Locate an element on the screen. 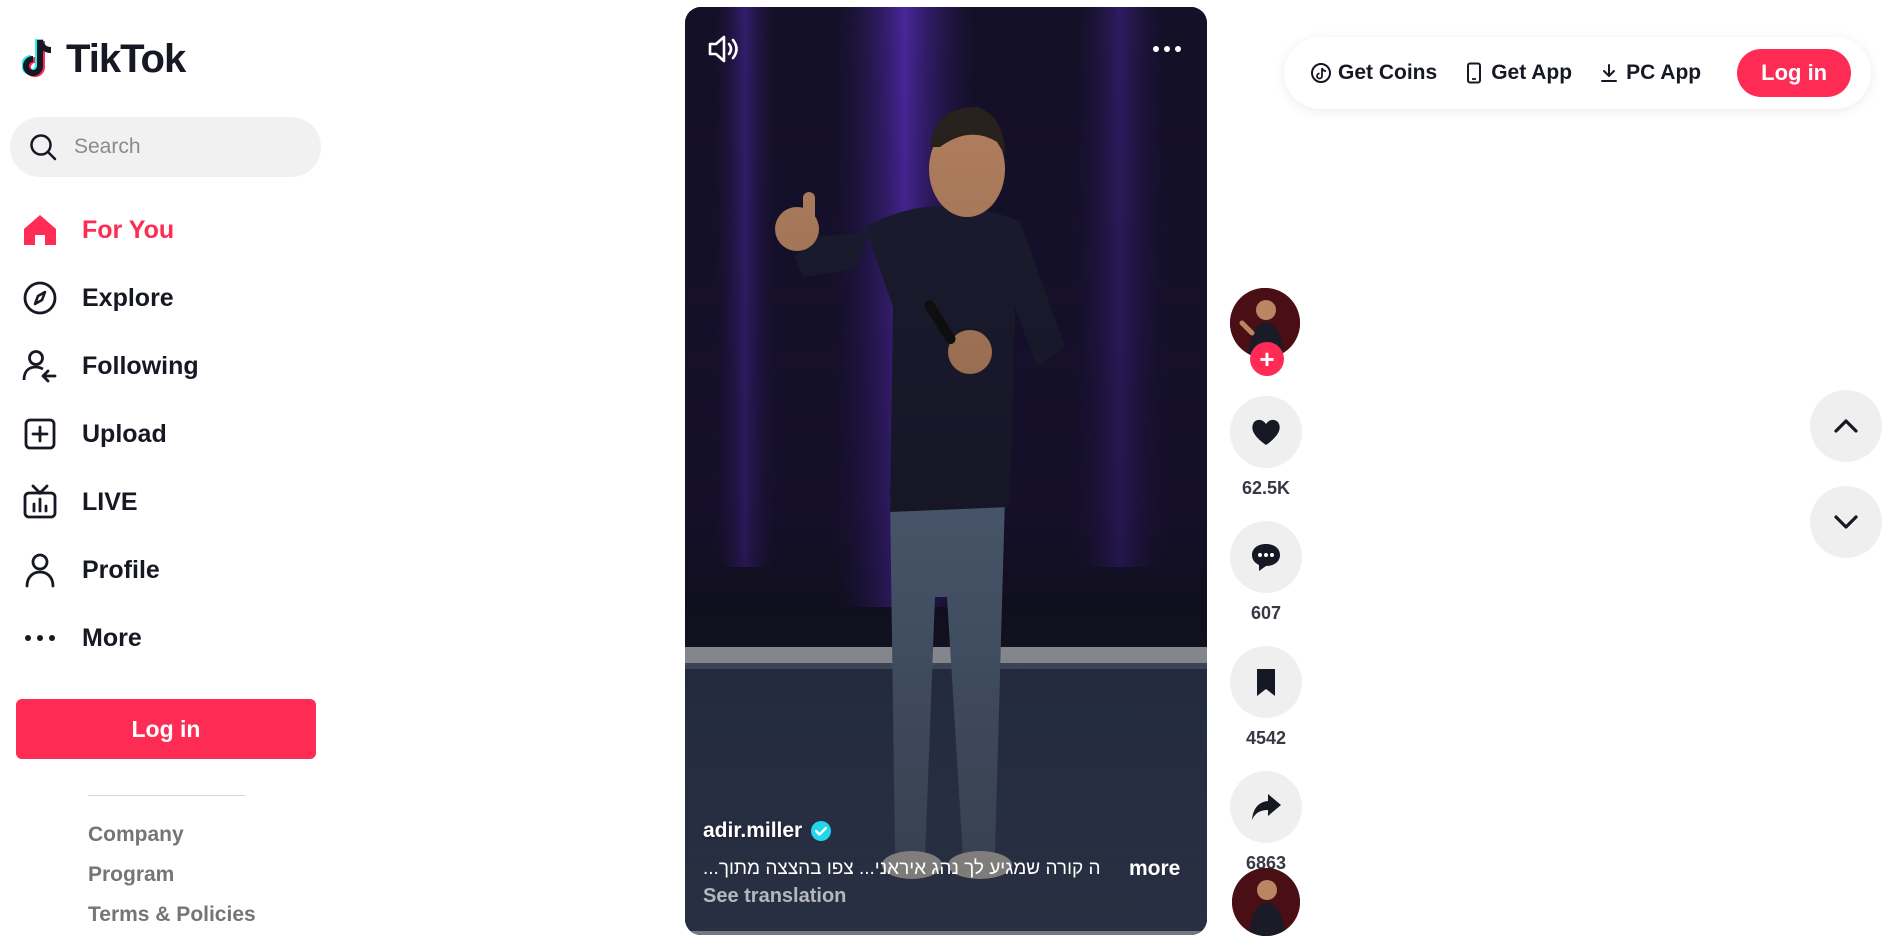  comment-icon is located at coordinates (1266, 557).